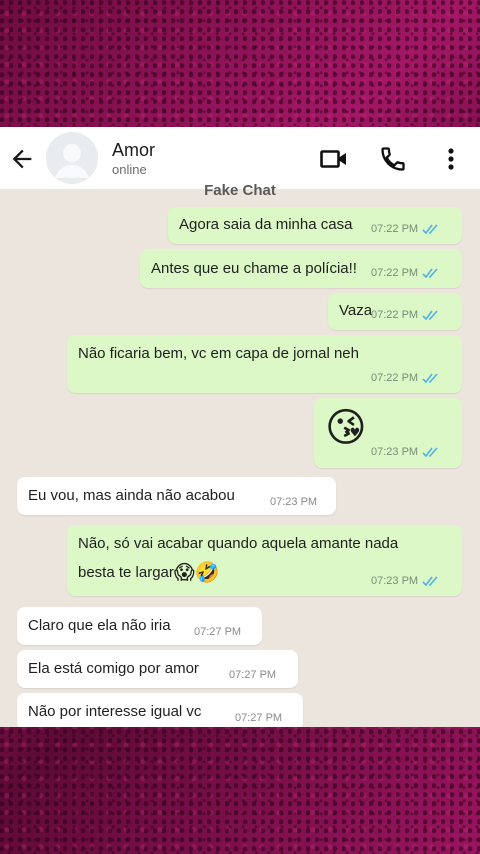 The width and height of the screenshot is (480, 854). I want to click on message-text: Vaza, so click(356, 310).